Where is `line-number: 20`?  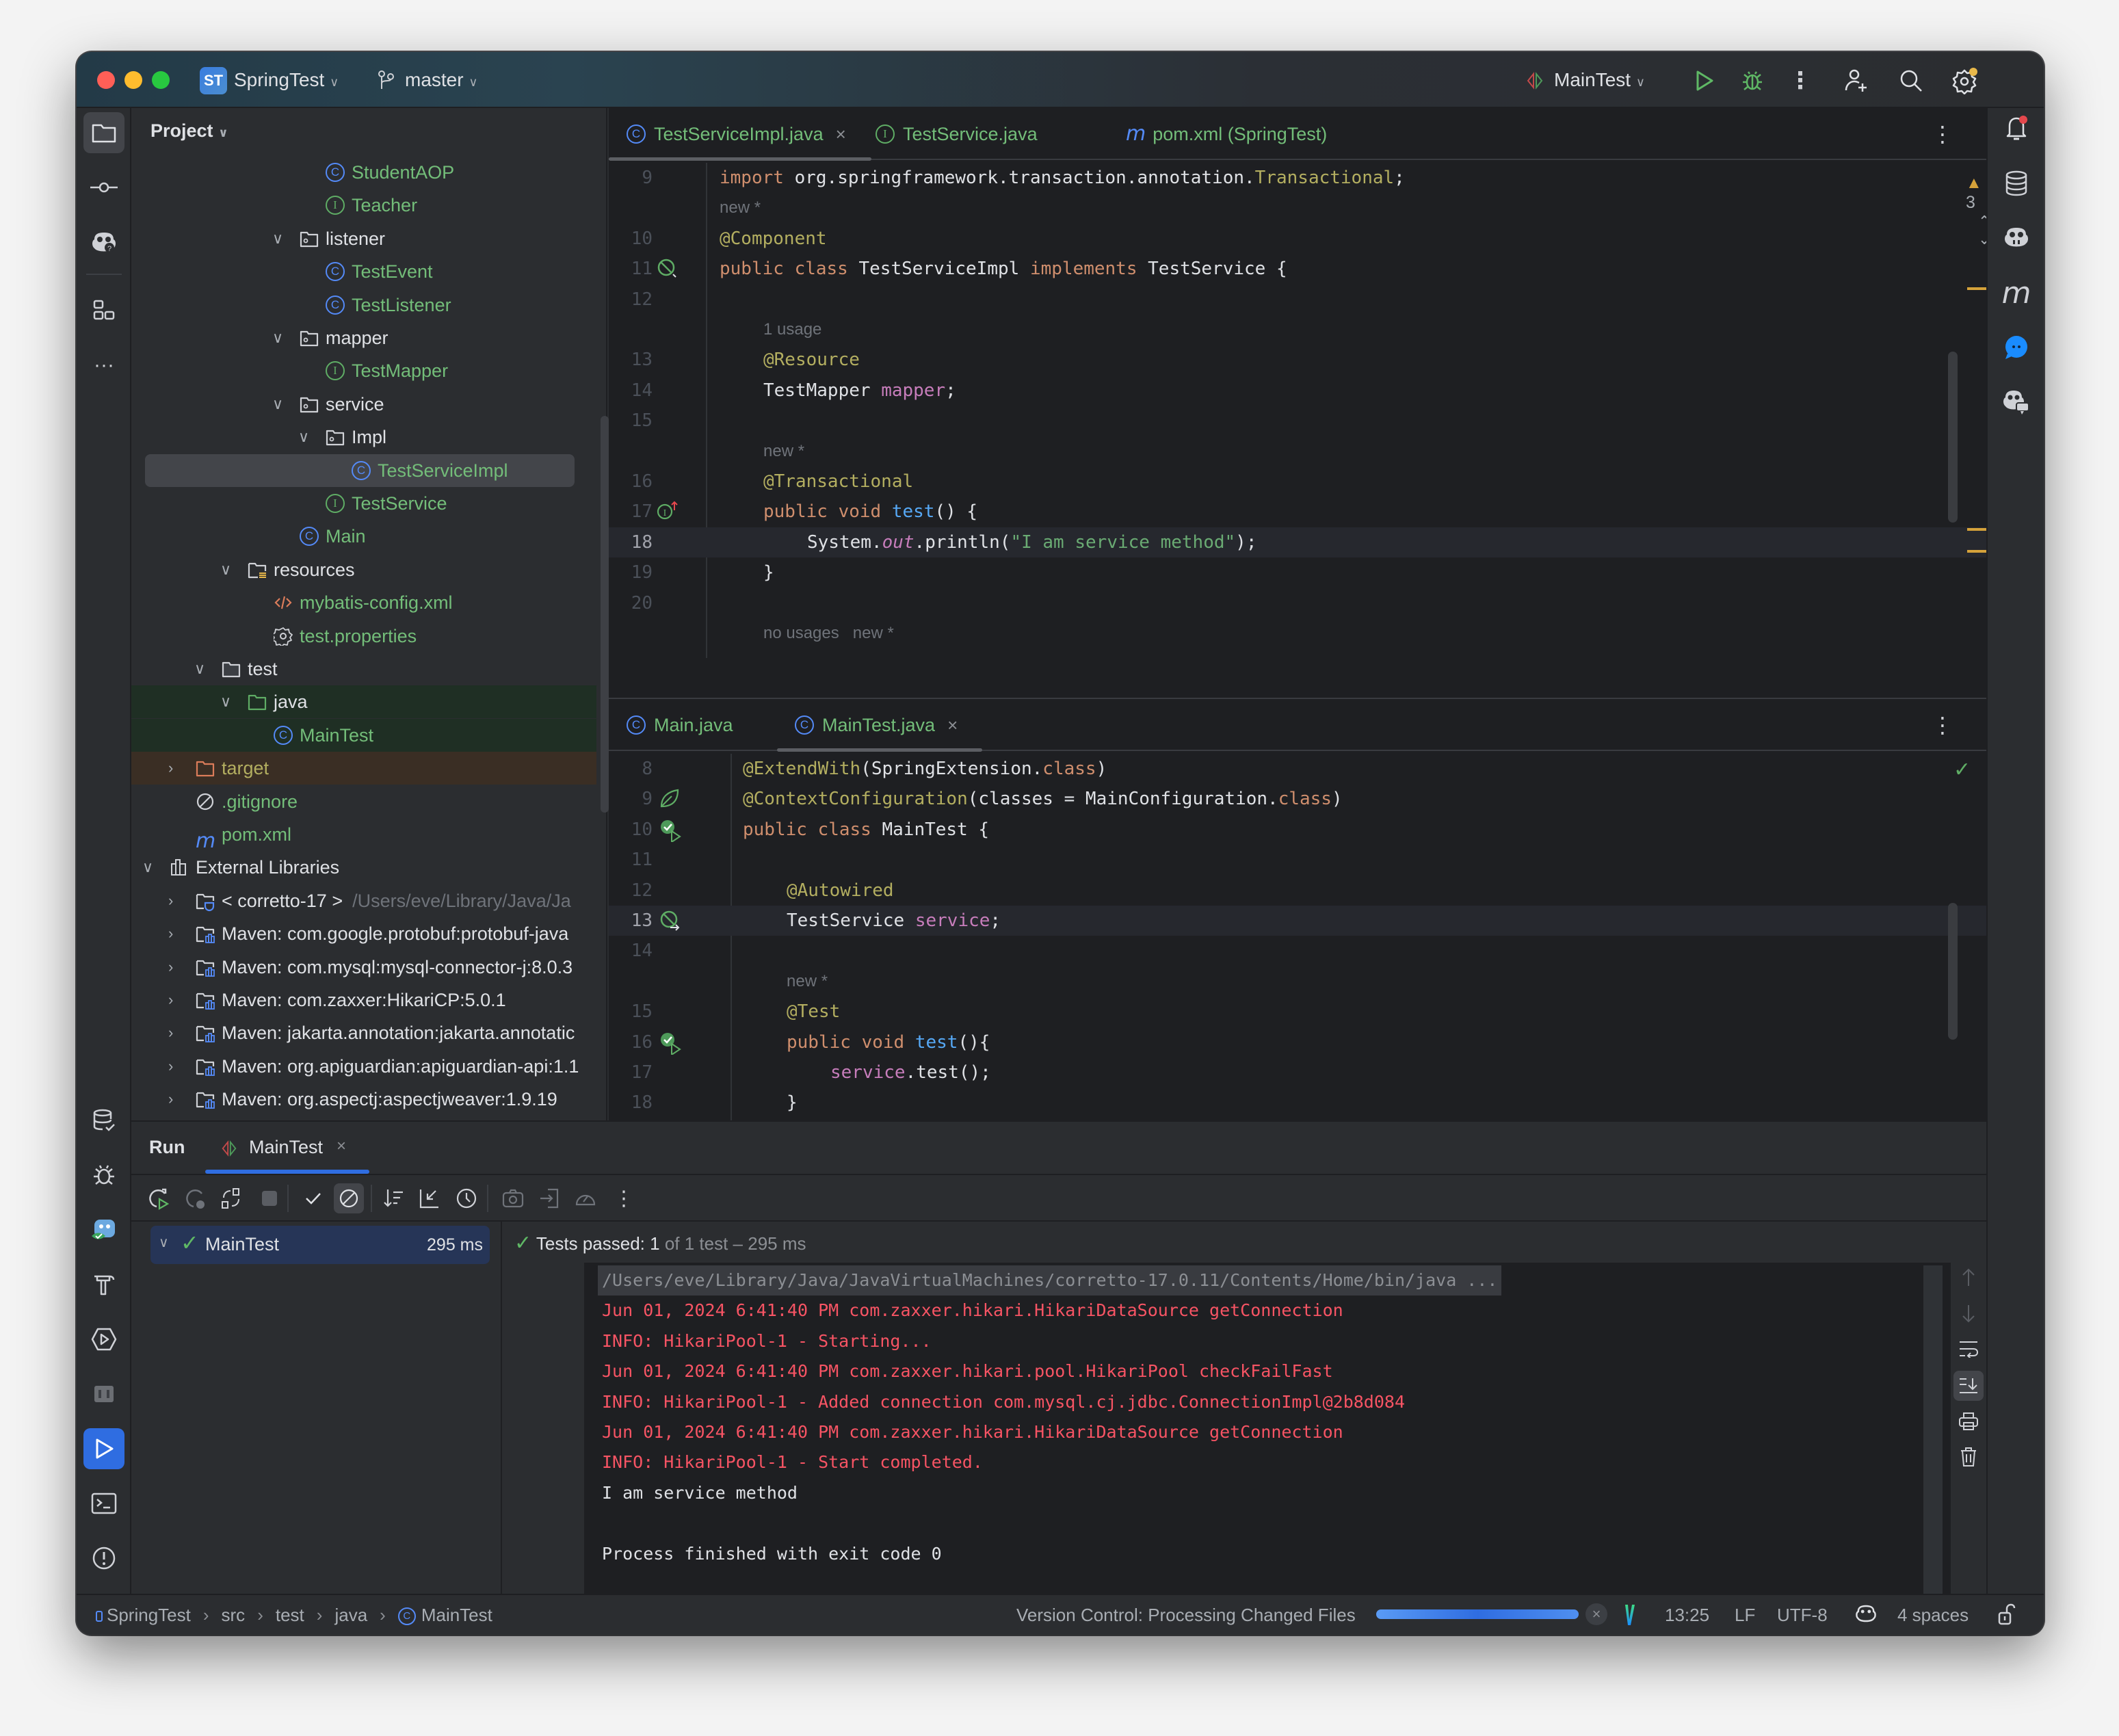
line-number: 20 is located at coordinates (631, 603).